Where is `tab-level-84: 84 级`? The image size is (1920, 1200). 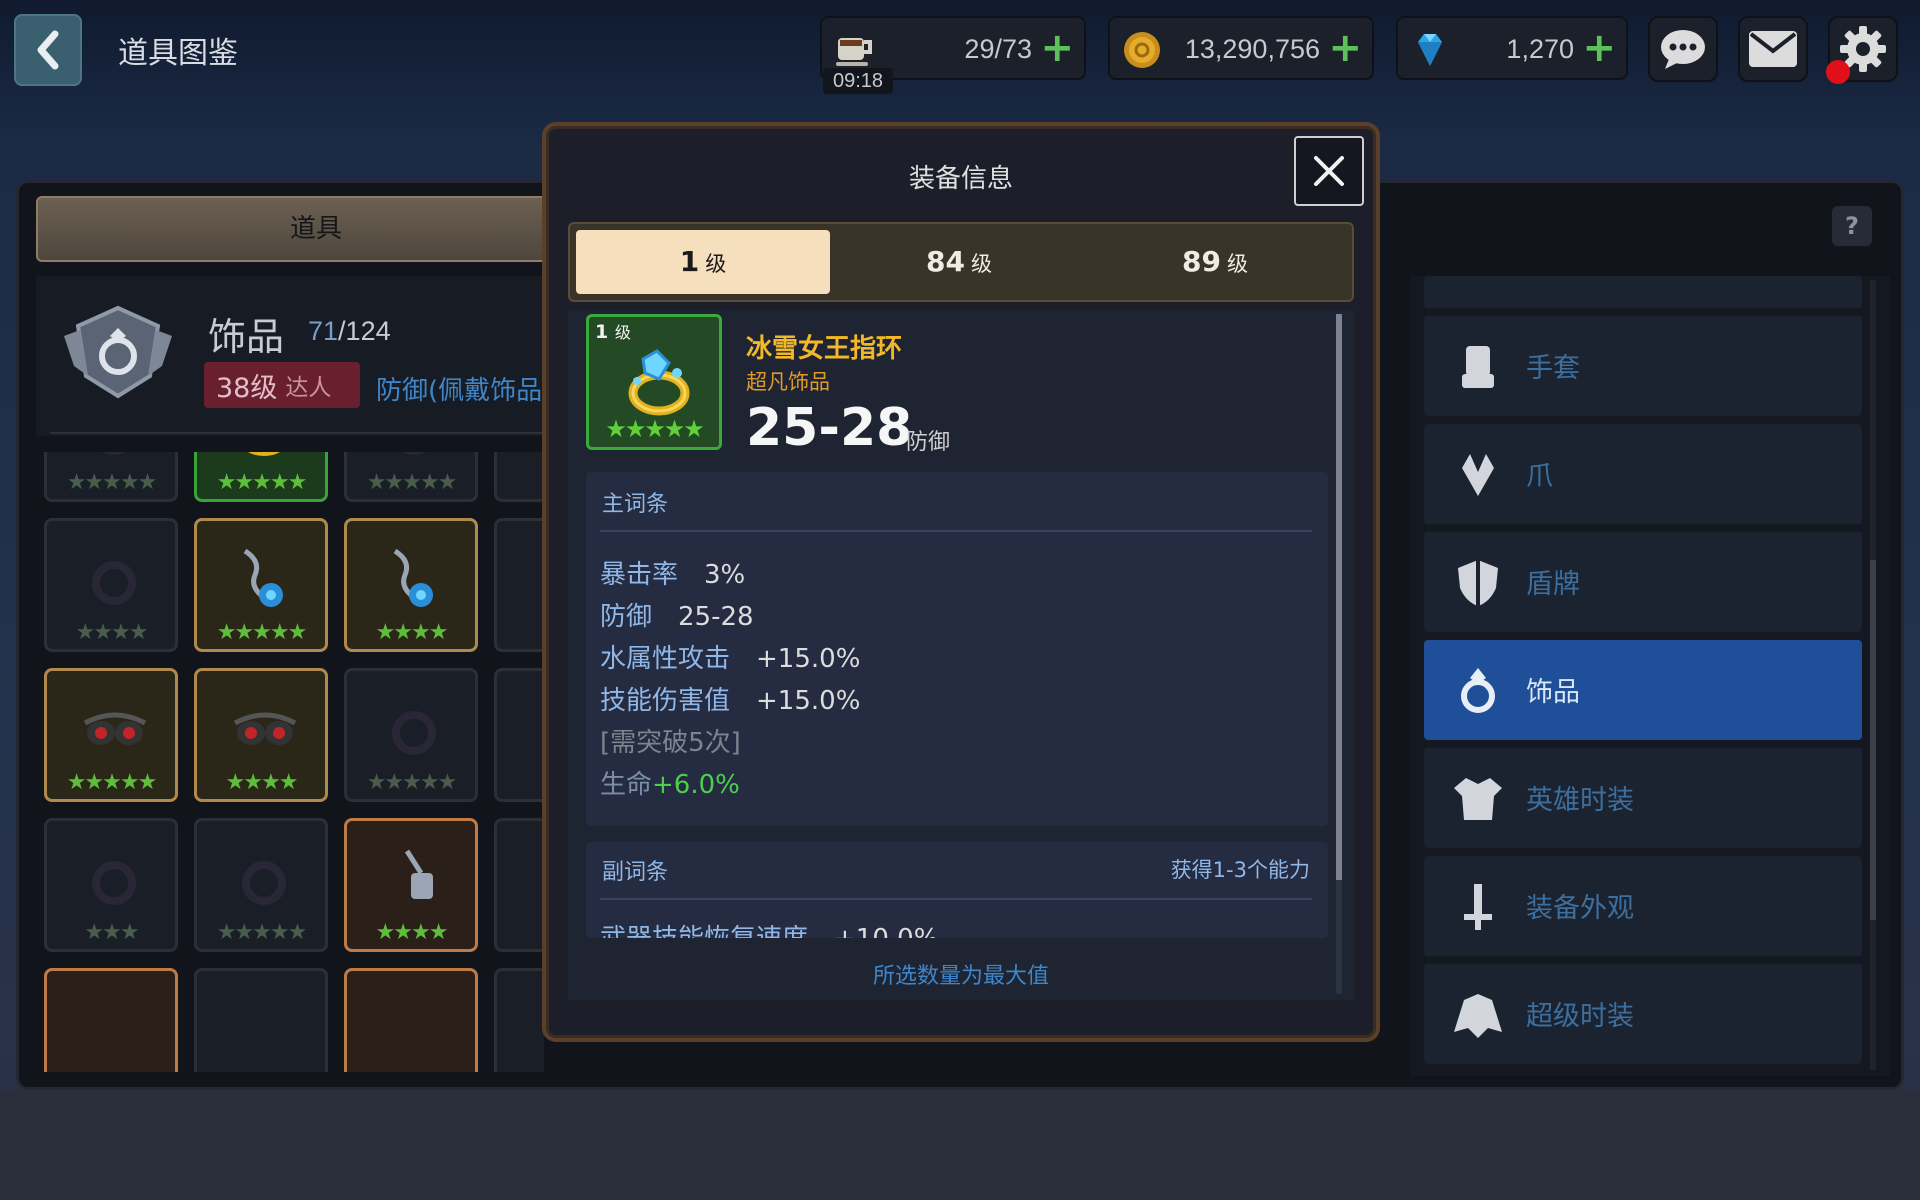 tab-level-84: 84 级 is located at coordinates (959, 262).